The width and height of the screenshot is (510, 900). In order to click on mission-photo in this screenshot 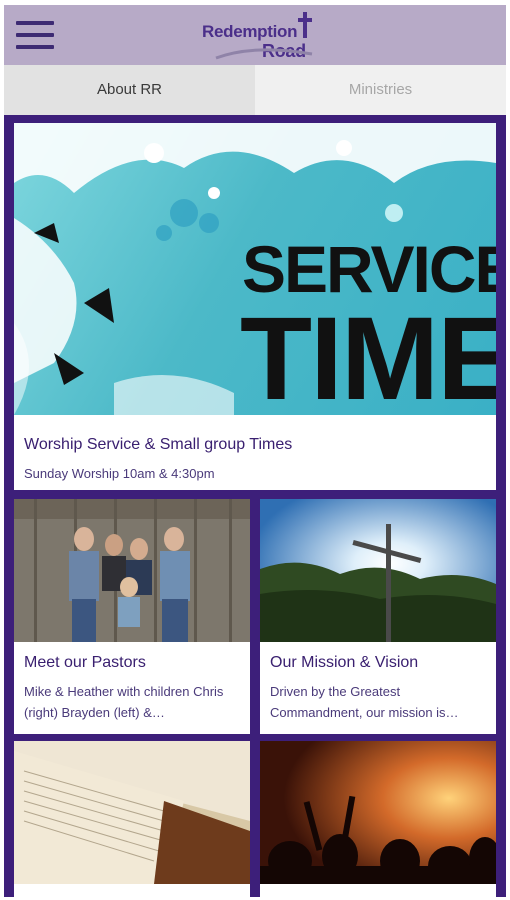, I will do `click(378, 570)`.